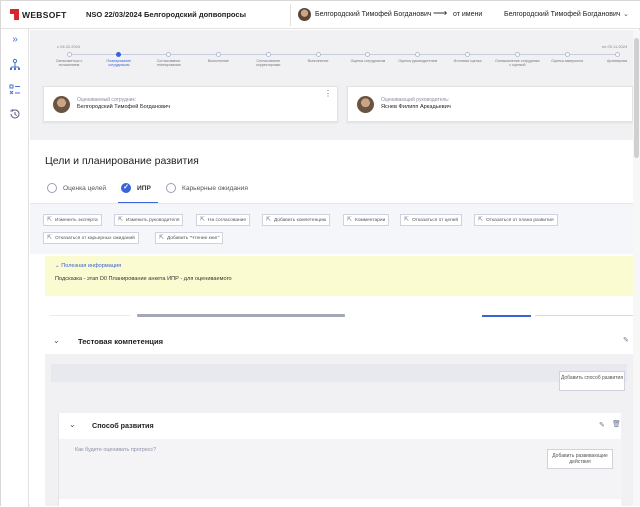 The image size is (640, 507). Describe the element at coordinates (580, 459) in the screenshot. I see `add-development-actions-button: Добавить развивающие действия` at that location.